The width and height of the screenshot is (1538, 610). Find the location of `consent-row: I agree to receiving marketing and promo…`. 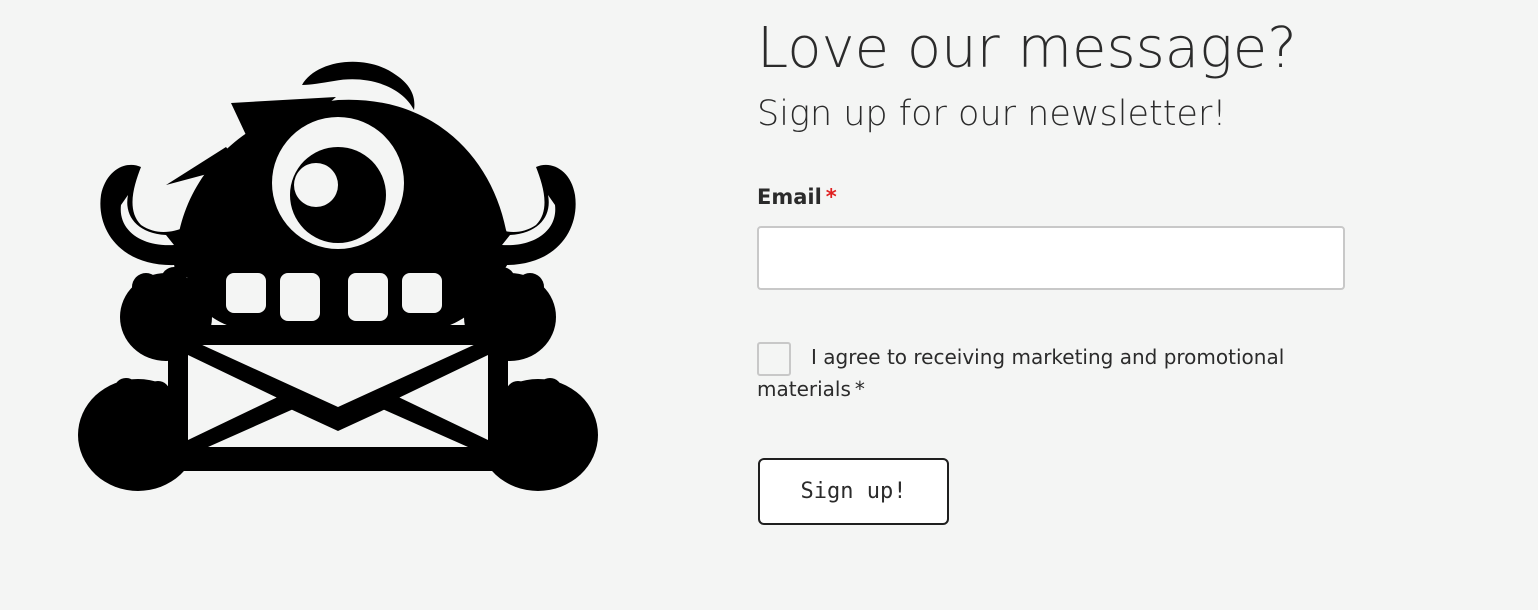

consent-row: I agree to receiving marketing and promo… is located at coordinates (1057, 372).